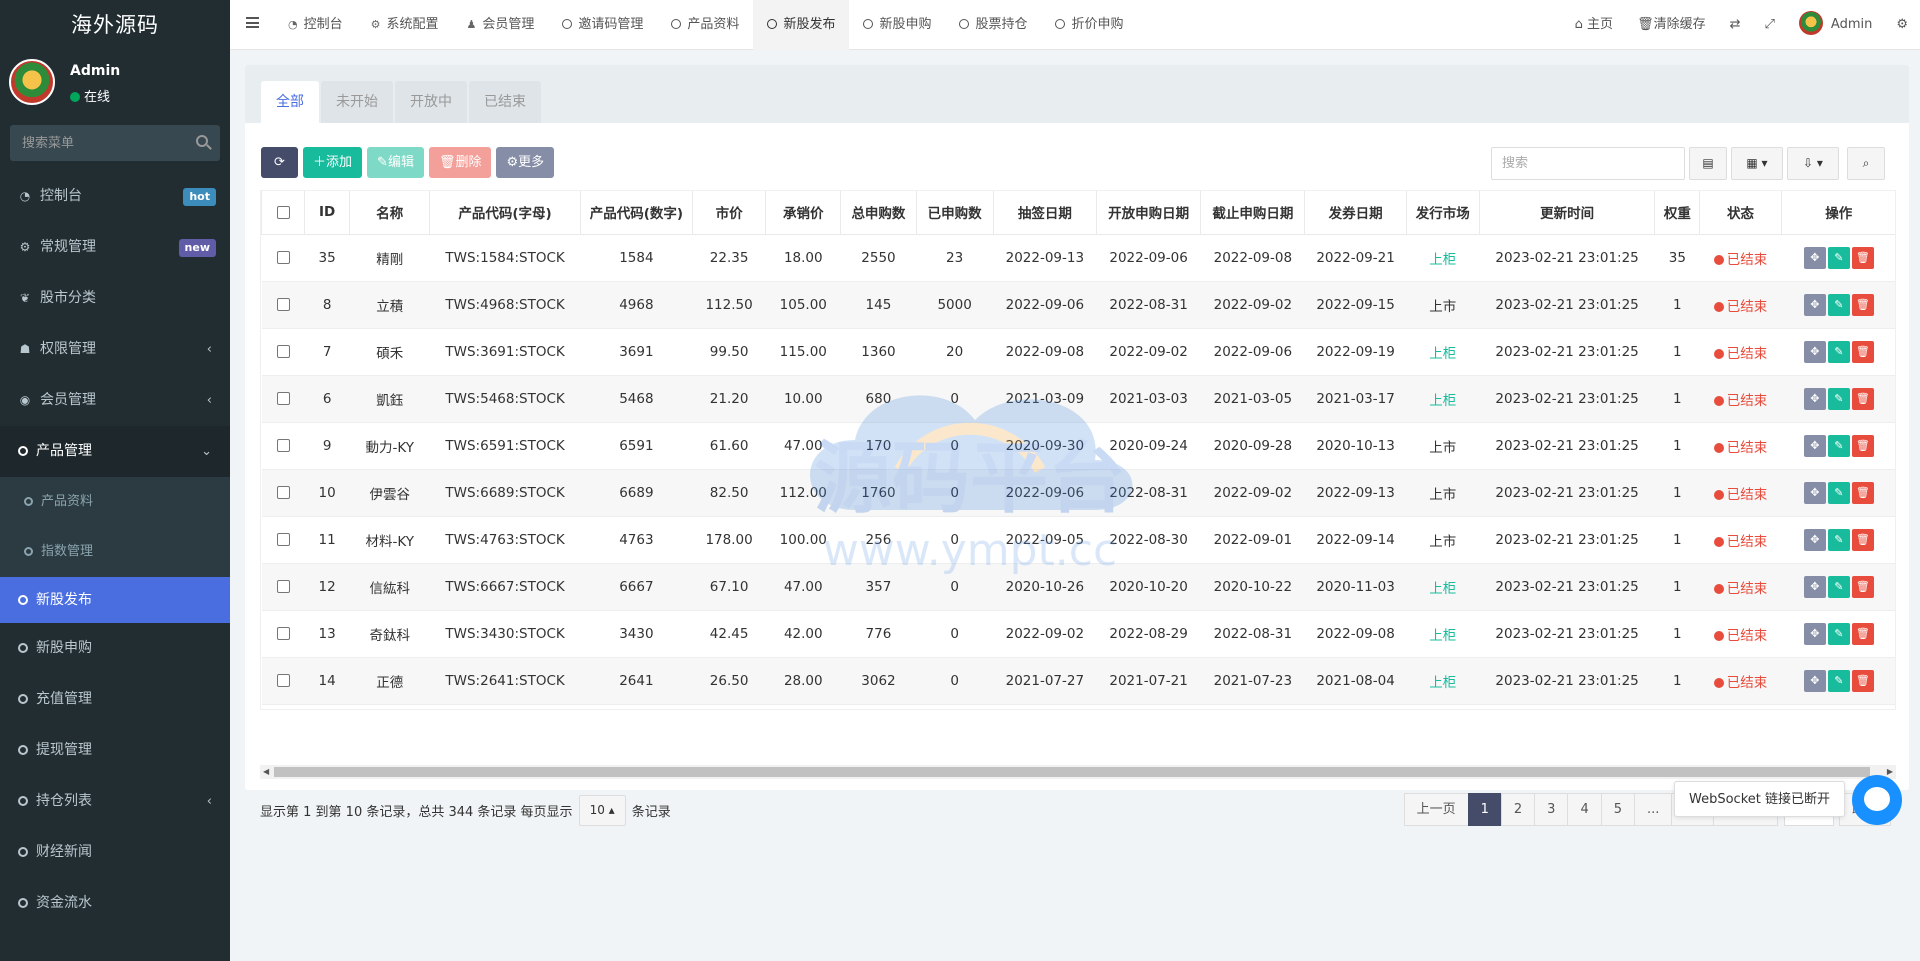 The height and width of the screenshot is (961, 1920). Describe the element at coordinates (115, 25) in the screenshot. I see `app-logo: 海外源码` at that location.